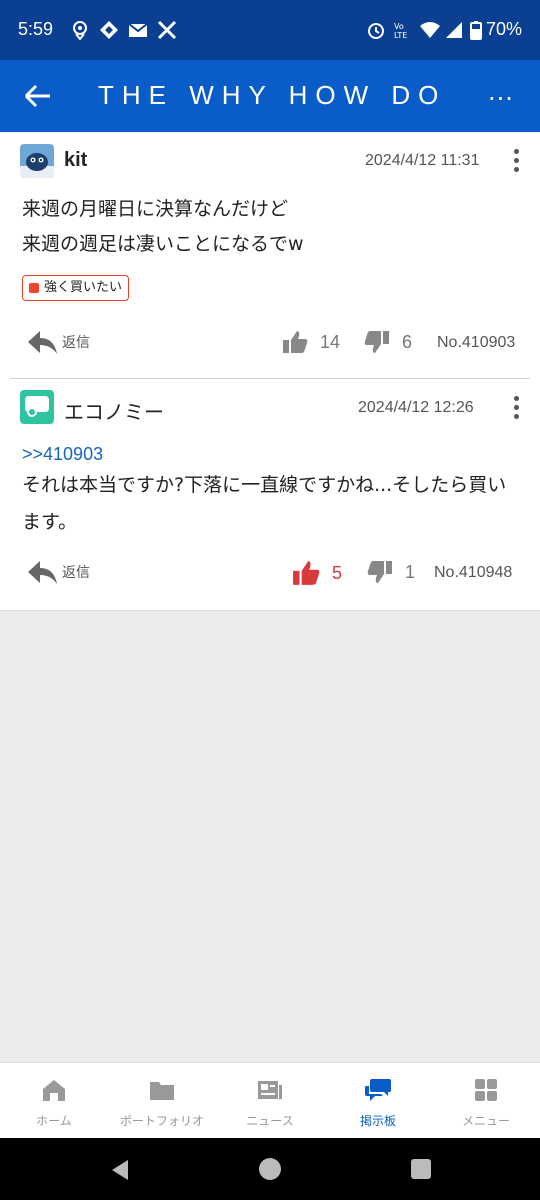 This screenshot has width=540, height=1200. What do you see at coordinates (407, 341) in the screenshot?
I see `dislike-count: 6` at bounding box center [407, 341].